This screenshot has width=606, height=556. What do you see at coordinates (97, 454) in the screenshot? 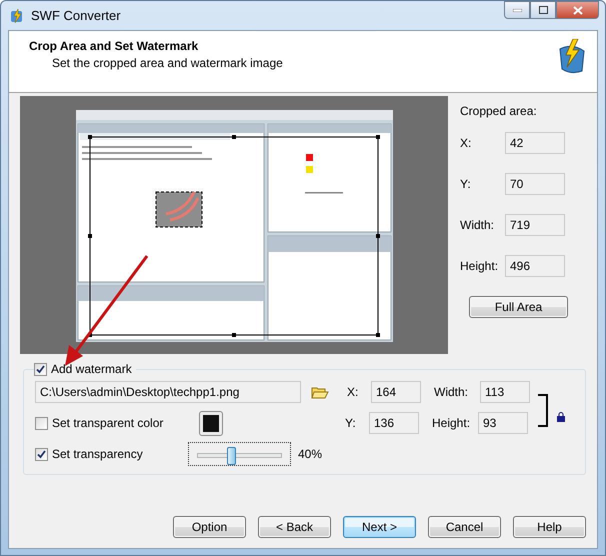
I see `transparency-label: Set transparency` at bounding box center [97, 454].